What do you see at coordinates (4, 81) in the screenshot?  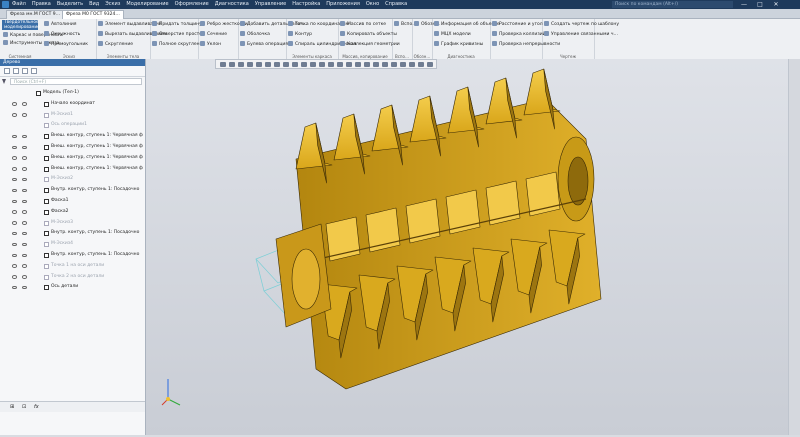 I see `filter-icon` at bounding box center [4, 81].